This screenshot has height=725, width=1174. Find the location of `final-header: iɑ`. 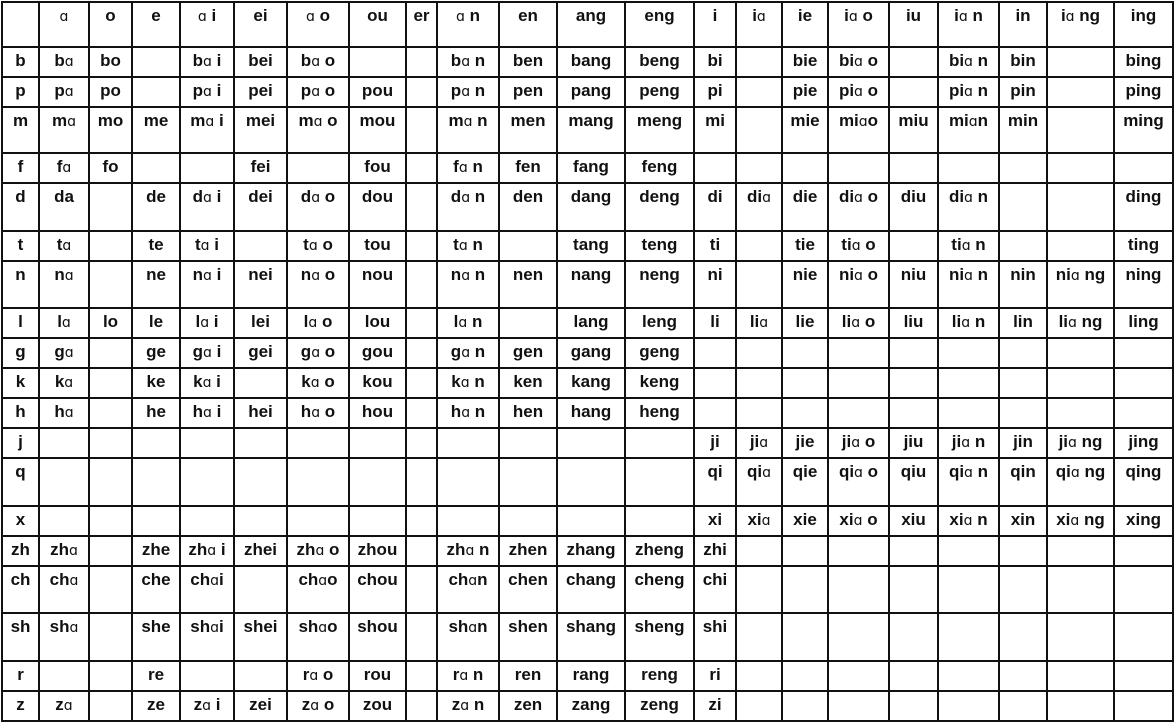

final-header: iɑ is located at coordinates (759, 24).